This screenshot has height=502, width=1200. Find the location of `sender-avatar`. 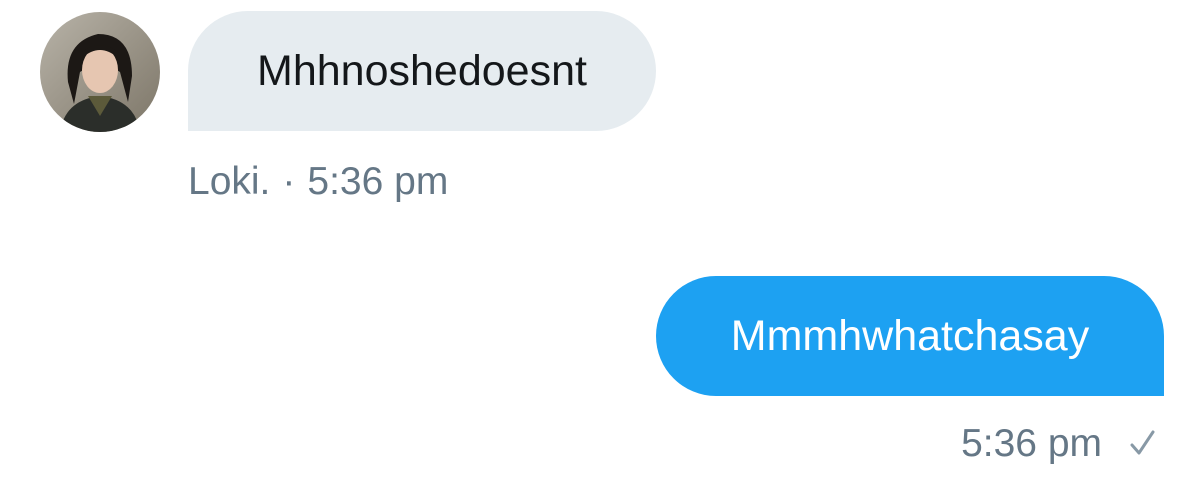

sender-avatar is located at coordinates (100, 72).